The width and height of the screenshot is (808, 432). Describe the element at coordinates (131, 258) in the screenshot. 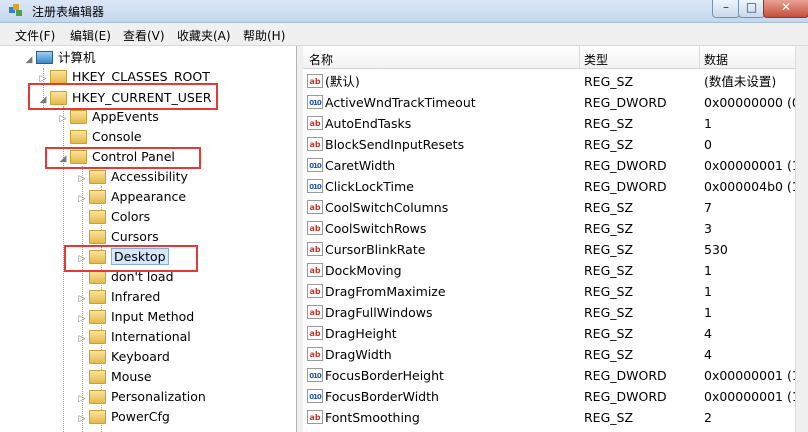

I see `highlight-box-desktop` at that location.